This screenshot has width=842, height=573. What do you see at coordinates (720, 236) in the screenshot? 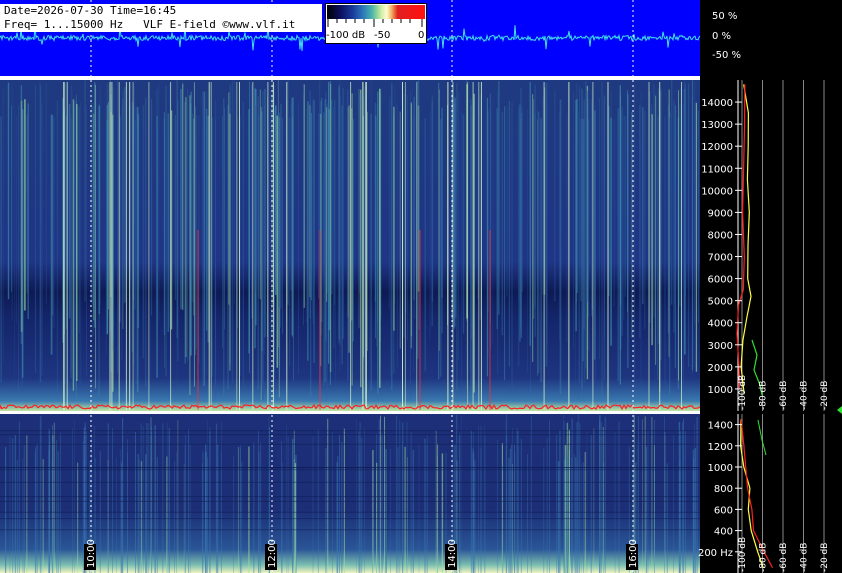
I see `freq-tick-label: 8000` at bounding box center [720, 236].